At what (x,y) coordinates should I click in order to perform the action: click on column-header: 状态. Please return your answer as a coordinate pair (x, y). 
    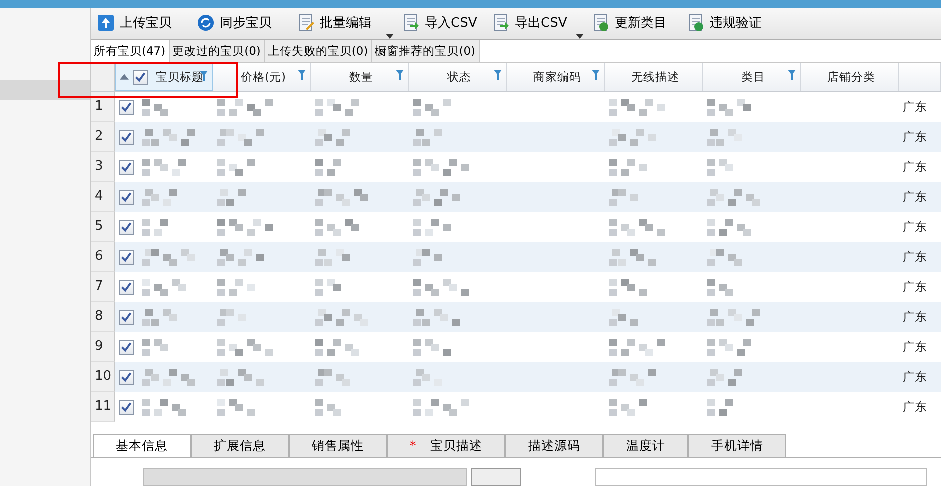
    Looking at the image, I should click on (458, 77).